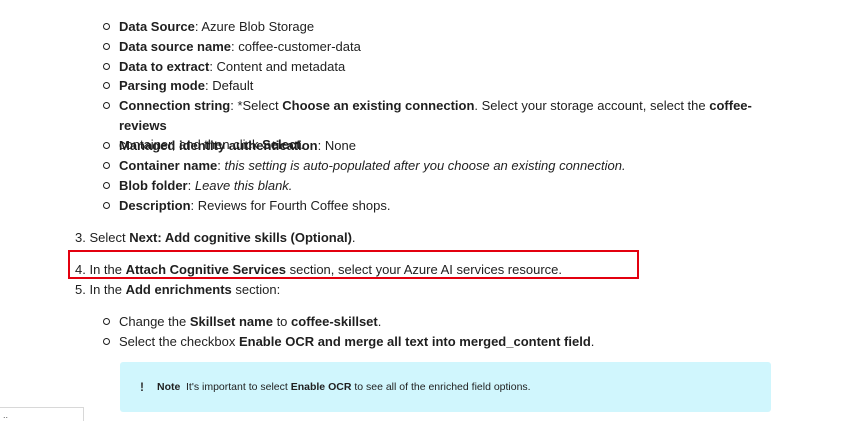  Describe the element at coordinates (179, 341) in the screenshot. I see `text-run: Select the checkbox` at that location.